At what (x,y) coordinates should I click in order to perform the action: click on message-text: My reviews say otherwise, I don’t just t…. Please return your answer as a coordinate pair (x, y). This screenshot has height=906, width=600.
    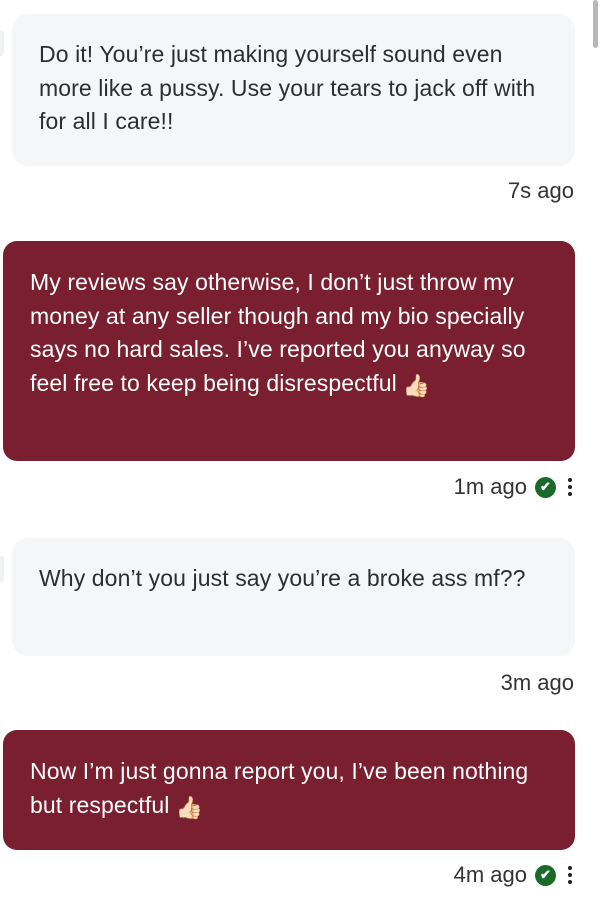
    Looking at the image, I should click on (278, 332).